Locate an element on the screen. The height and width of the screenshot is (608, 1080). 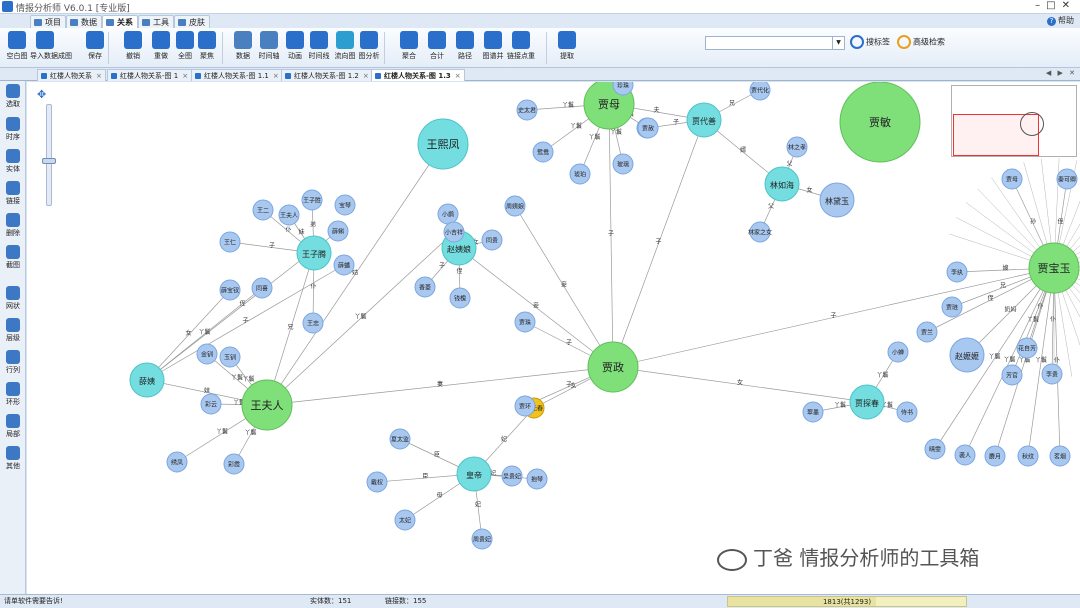
doc-tab: 红楼人物关系 × is located at coordinates (71, 75).